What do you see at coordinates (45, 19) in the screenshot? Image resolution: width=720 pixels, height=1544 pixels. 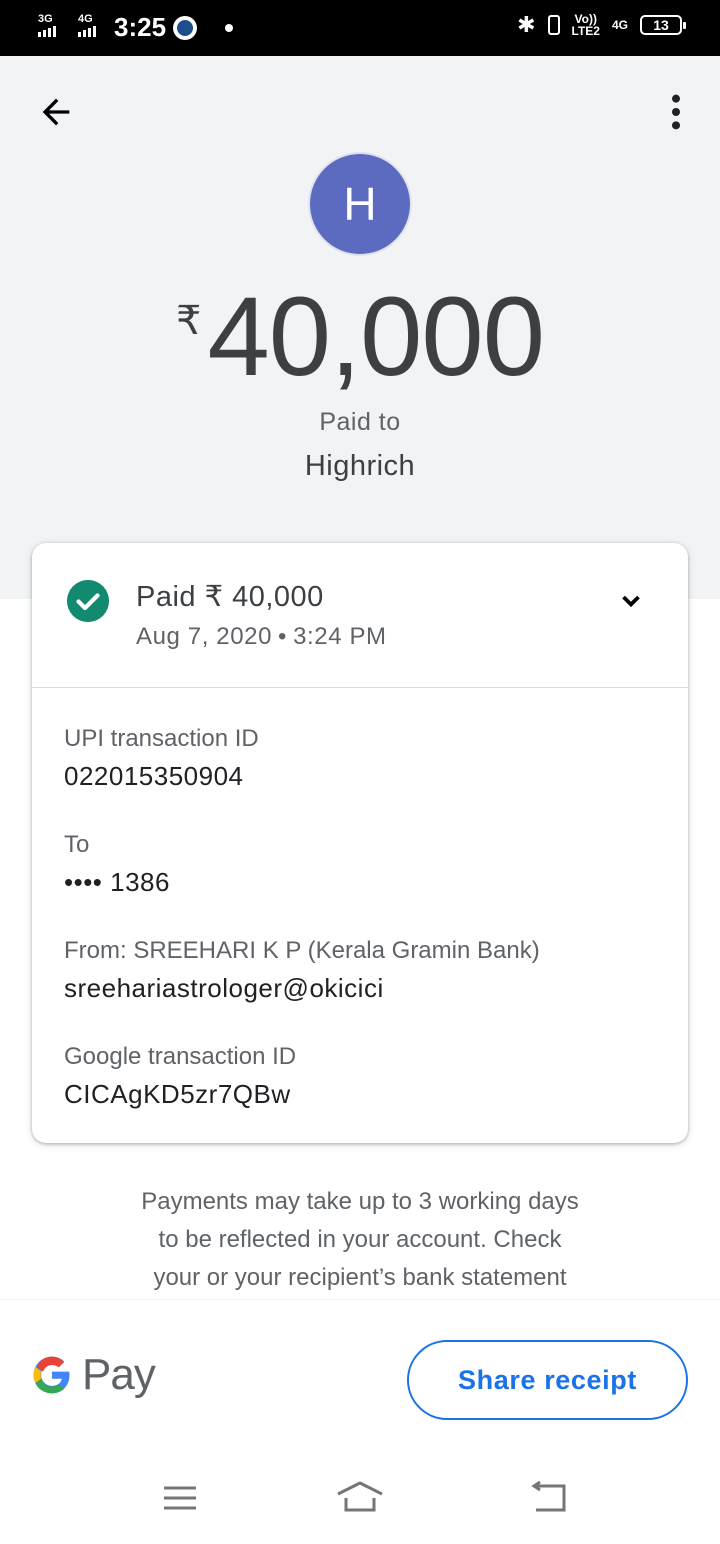 I see `network-3g-label: 3G` at bounding box center [45, 19].